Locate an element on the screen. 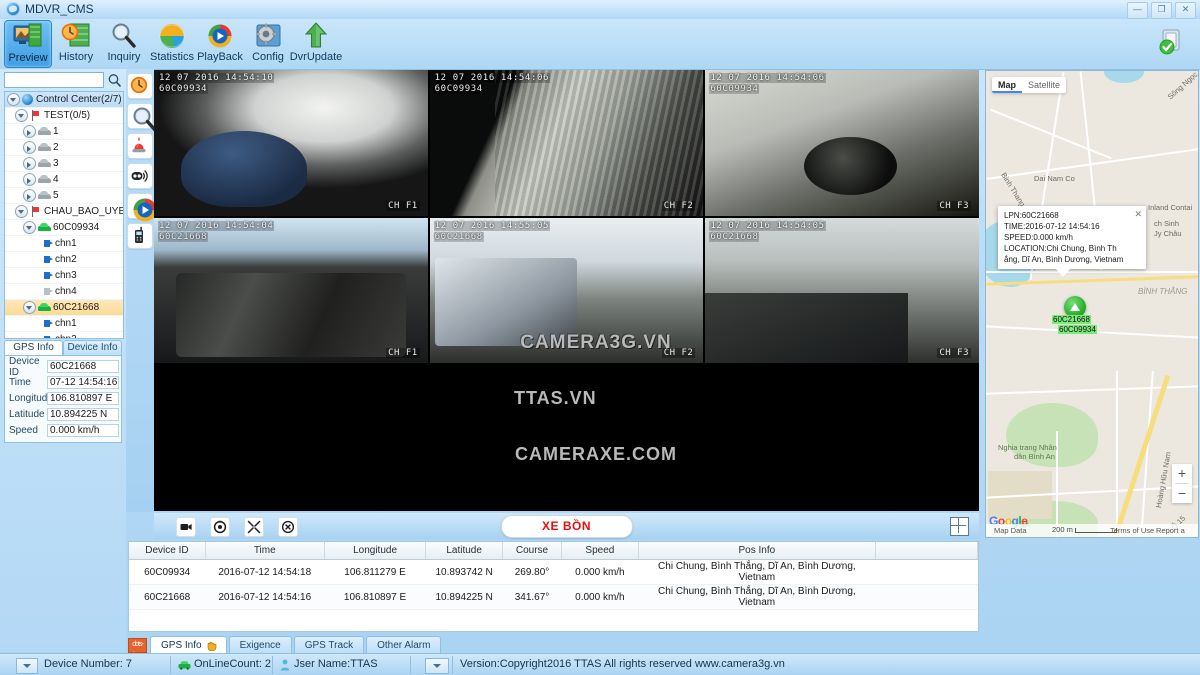  close-all-icon is located at coordinates (288, 527).